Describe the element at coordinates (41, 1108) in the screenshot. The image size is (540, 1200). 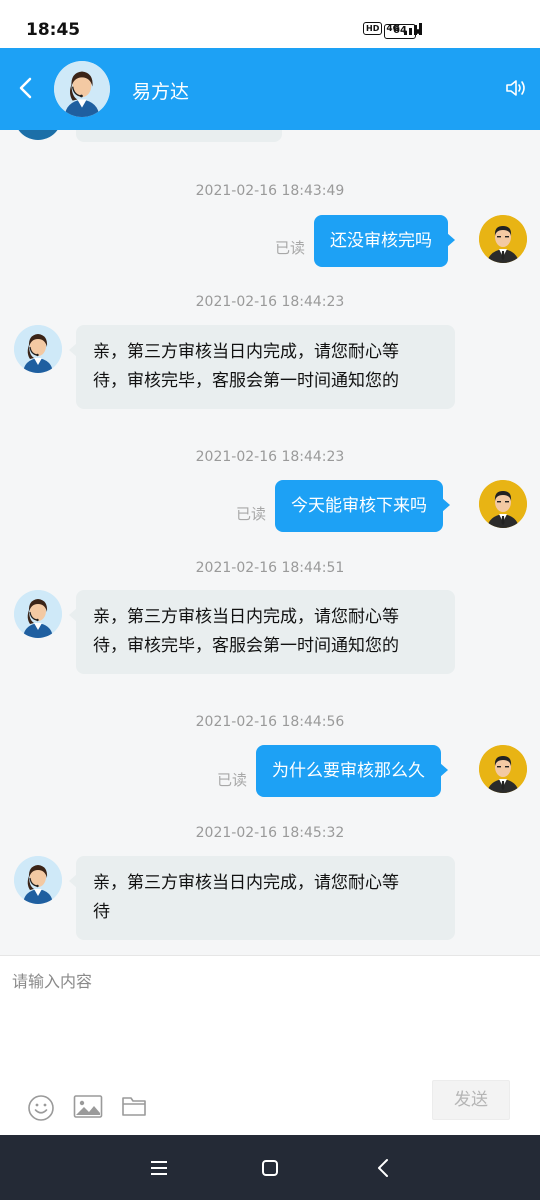
I see `emoji-icon` at that location.